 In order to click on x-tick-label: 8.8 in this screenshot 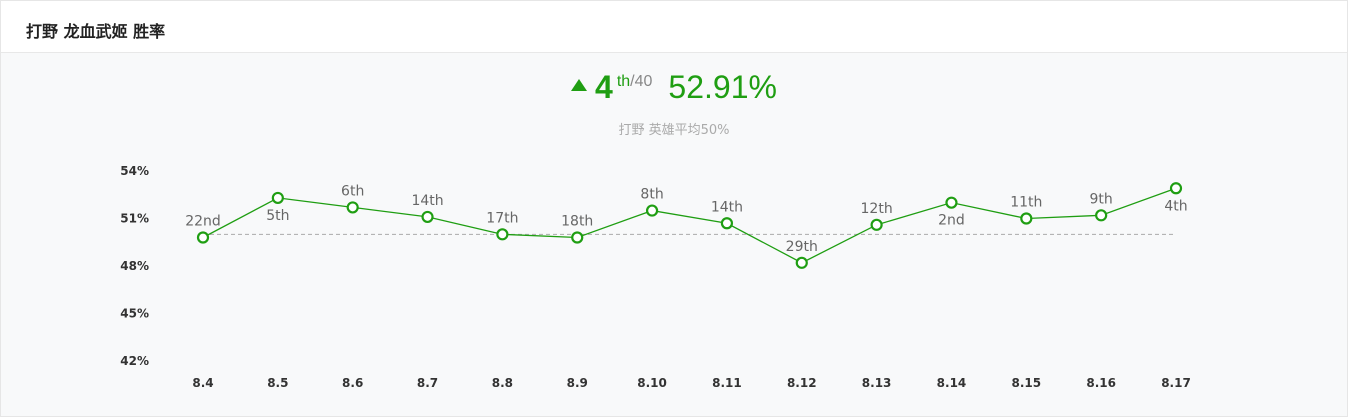, I will do `click(502, 383)`.